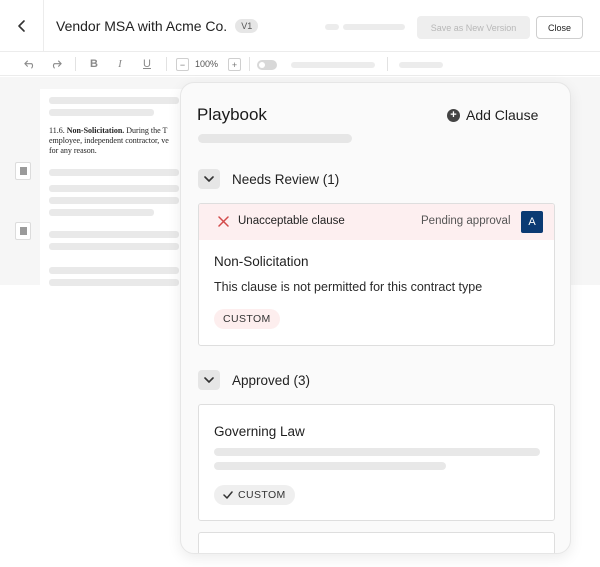 The image size is (600, 567). I want to click on zoom-out-button: −, so click(182, 64).